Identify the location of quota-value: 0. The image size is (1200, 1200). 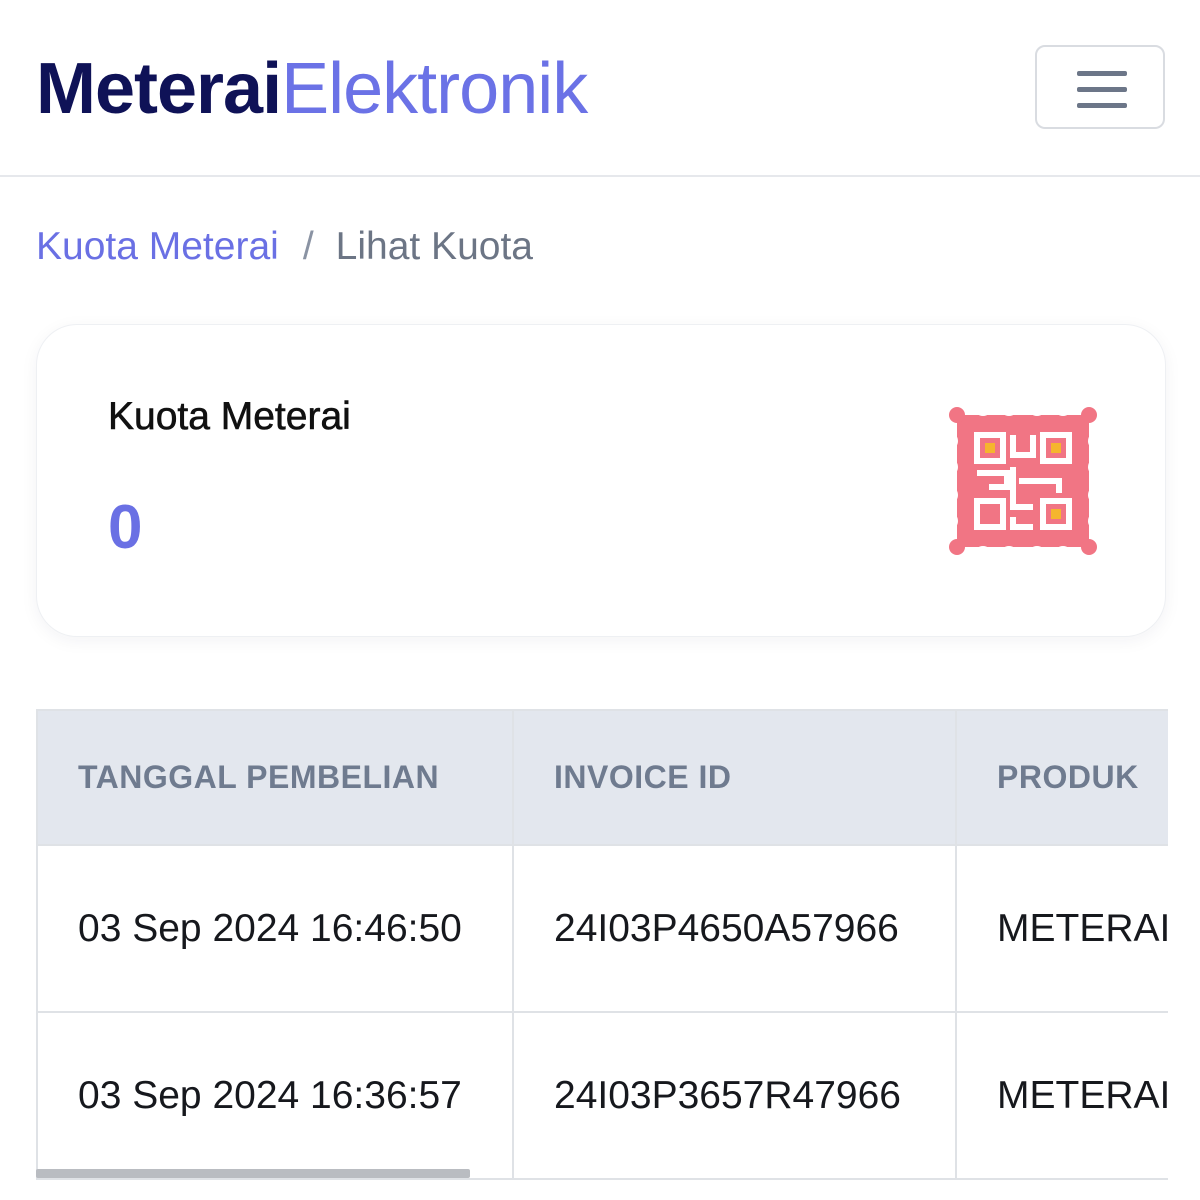
(125, 527).